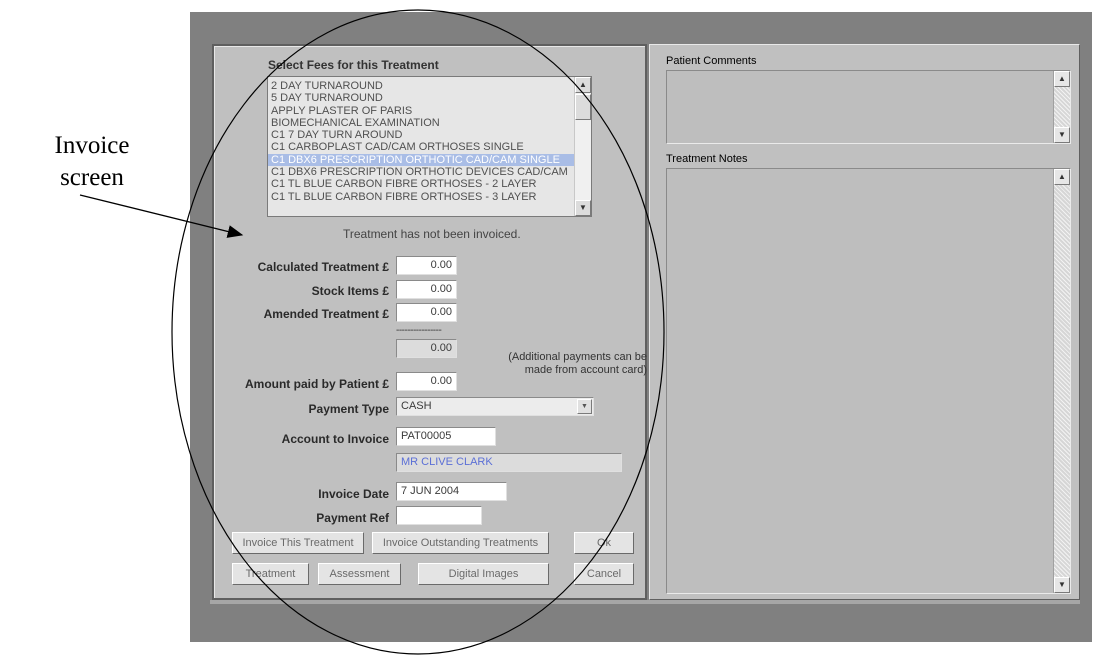  What do you see at coordinates (495, 406) in the screenshot?
I see `payment-type-select: CASH ▼` at bounding box center [495, 406].